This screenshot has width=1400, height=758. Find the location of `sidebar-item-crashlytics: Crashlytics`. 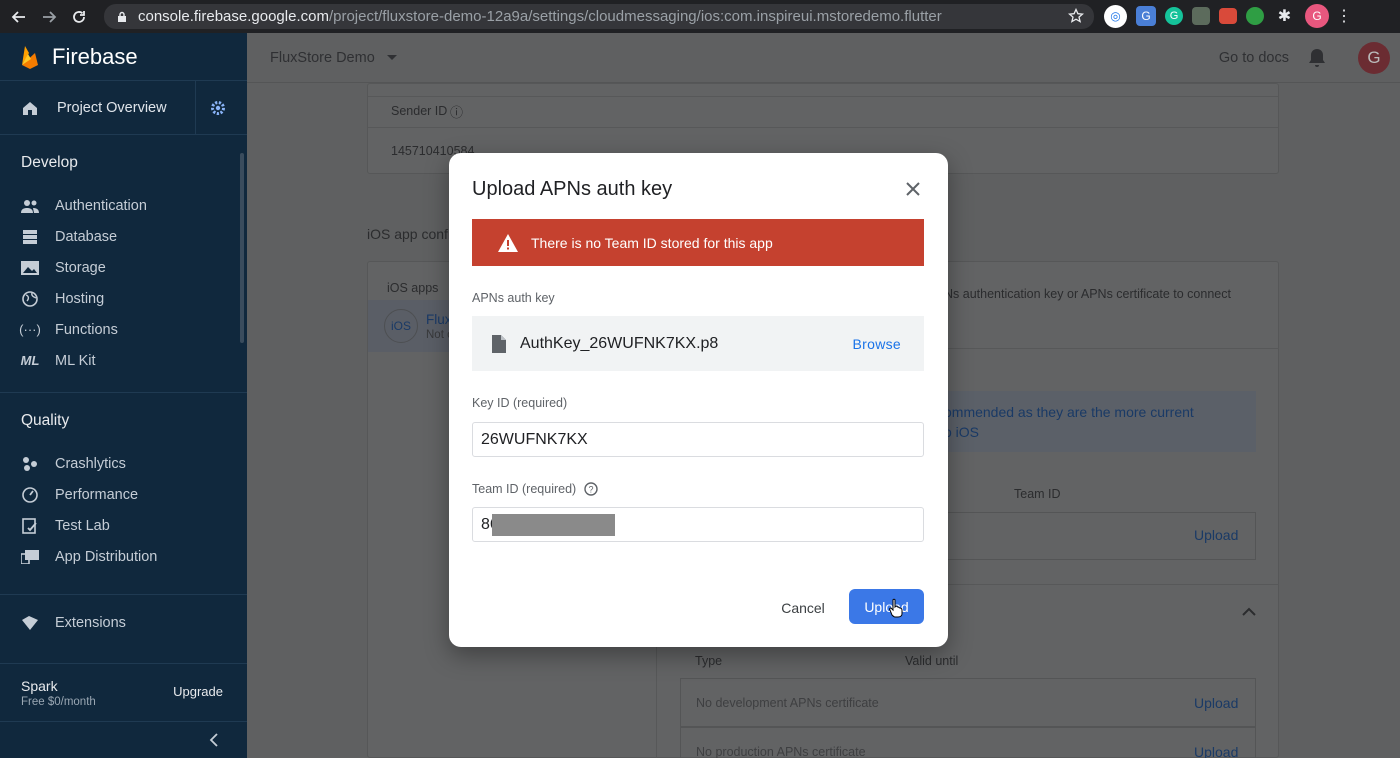

sidebar-item-crashlytics: Crashlytics is located at coordinates (123, 463).